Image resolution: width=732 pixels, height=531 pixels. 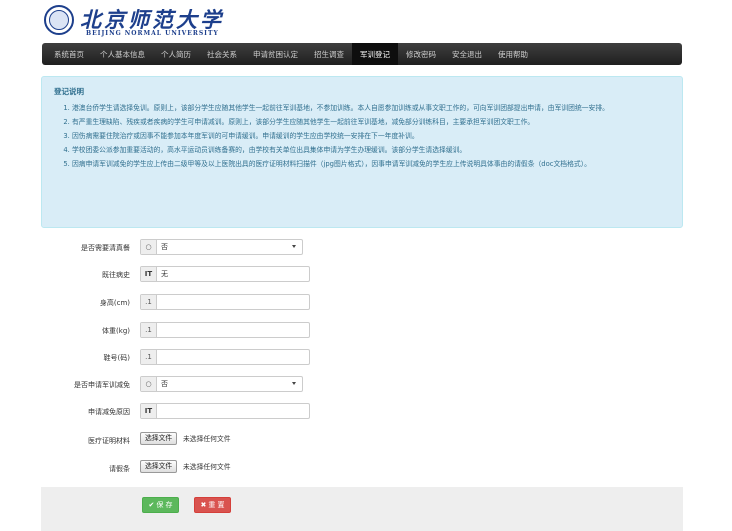 I want to click on form-actions: ✔ 保 存 ✖ 重 置, so click(x=362, y=509).